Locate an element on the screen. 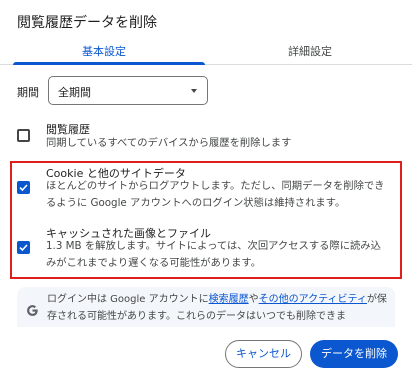 The height and width of the screenshot is (382, 412). delete-data-button: データを削除 is located at coordinates (354, 354).